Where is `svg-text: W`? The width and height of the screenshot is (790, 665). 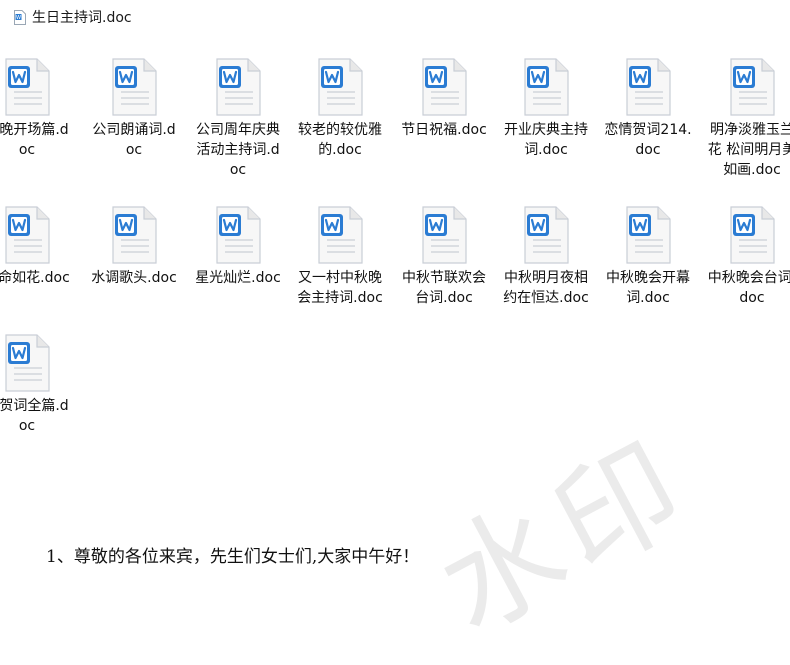 svg-text: W is located at coordinates (18, 18).